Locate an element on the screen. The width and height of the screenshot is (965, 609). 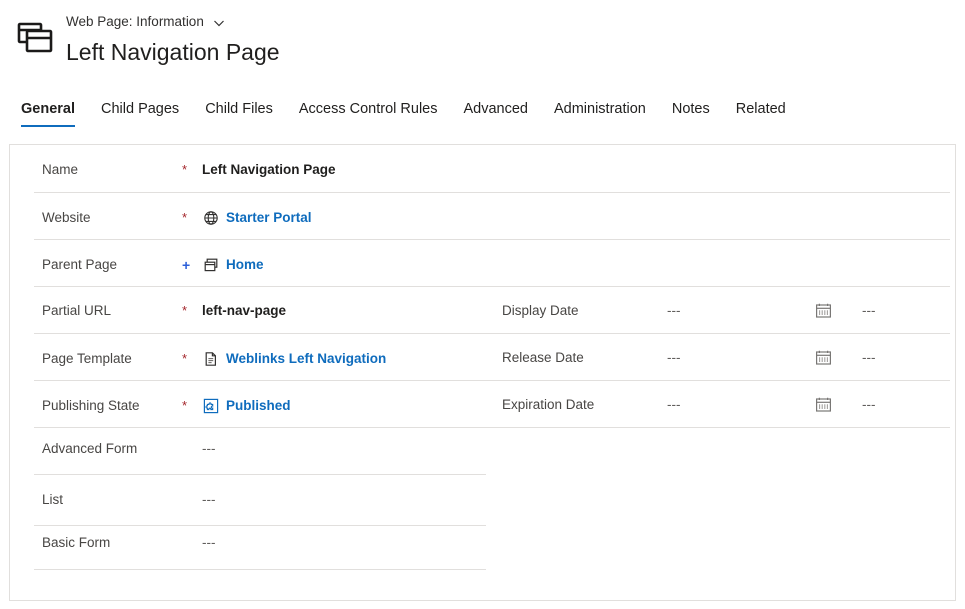
field-value-basic-form: --- is located at coordinates (209, 542).